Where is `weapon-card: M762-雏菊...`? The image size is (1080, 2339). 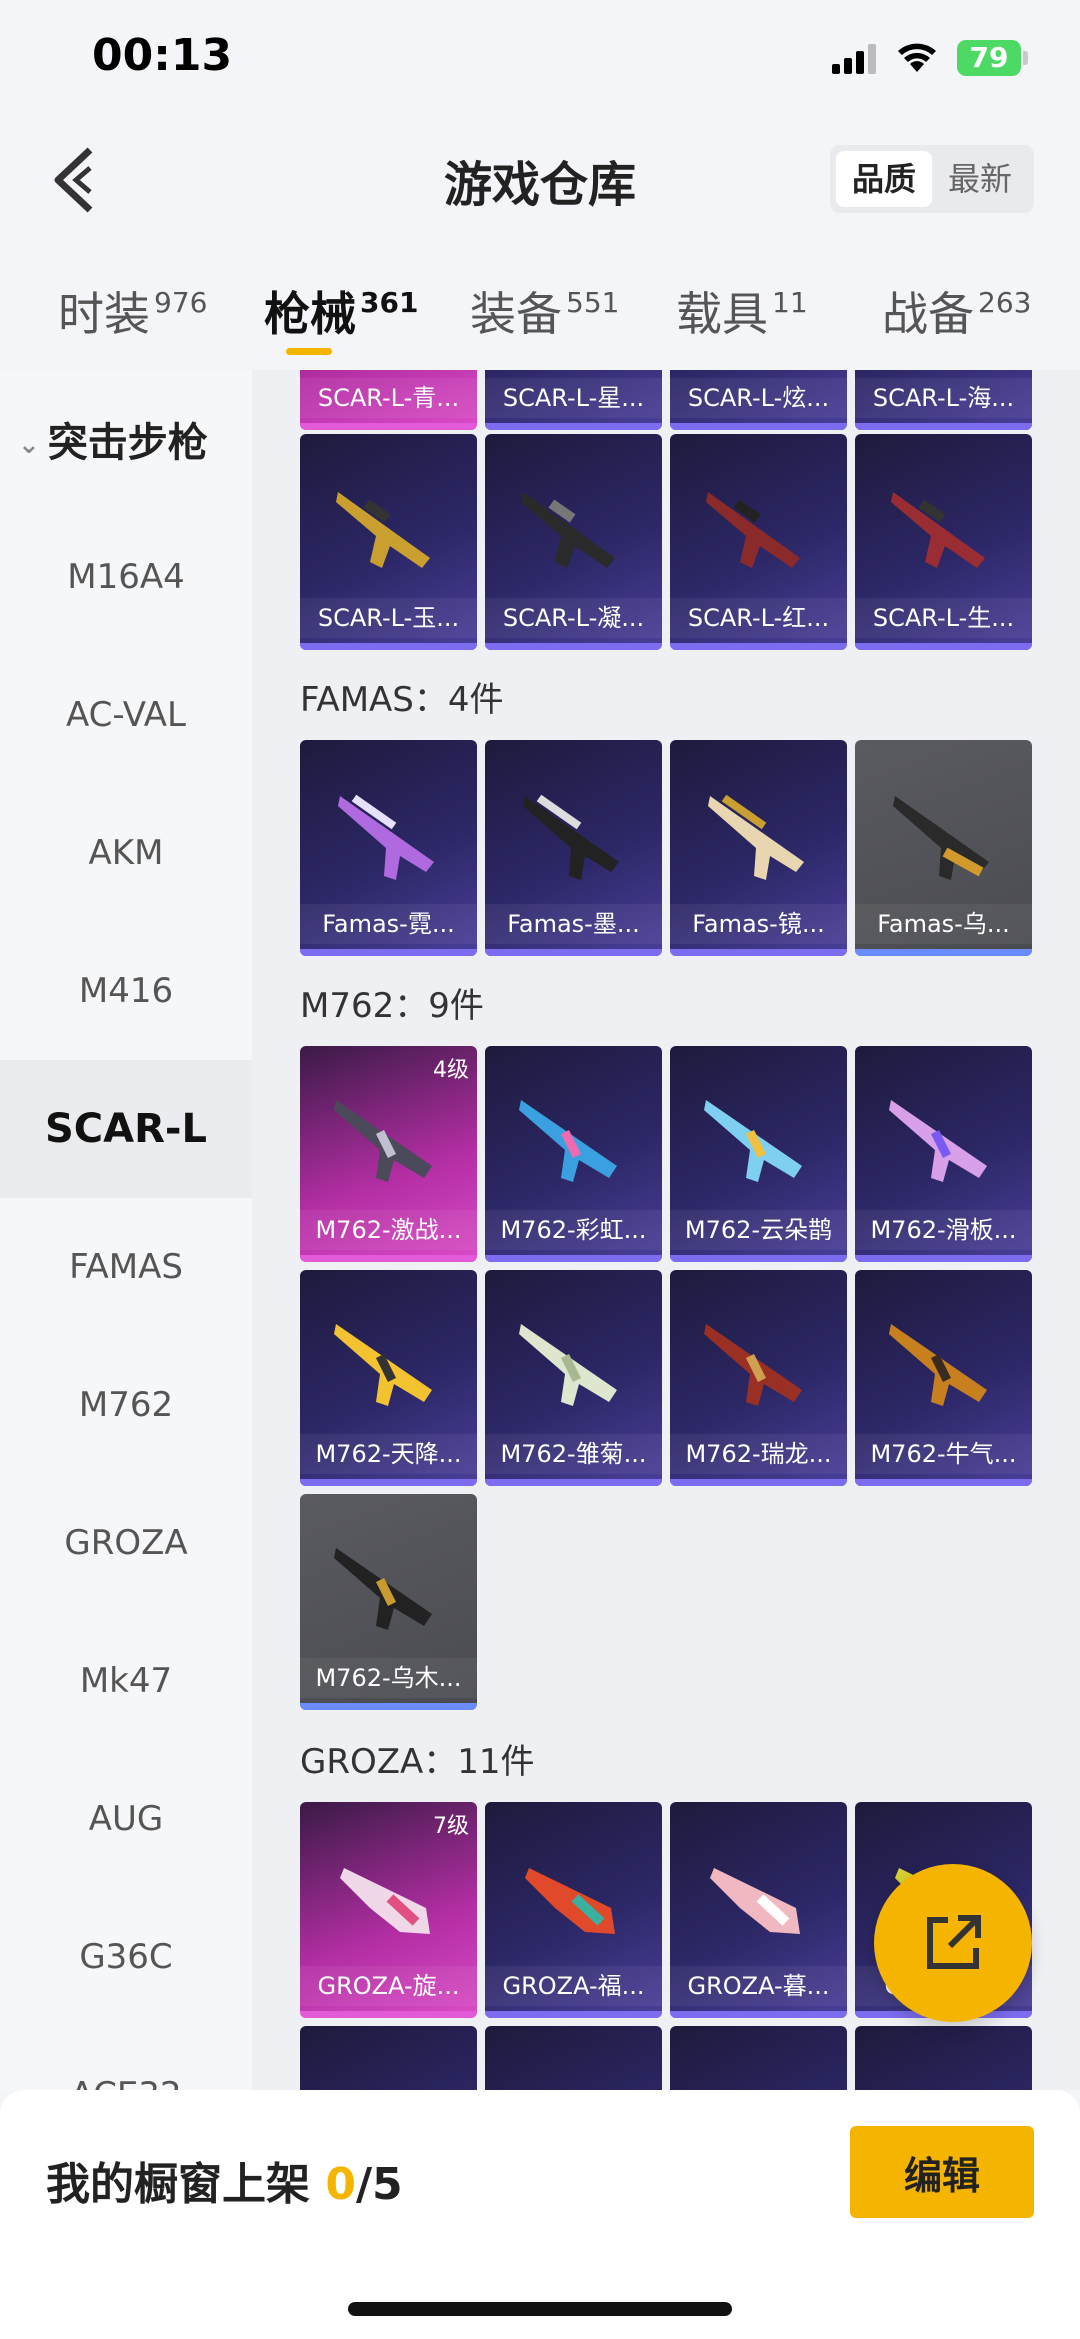
weapon-card: M762-雏菊... is located at coordinates (573, 1378).